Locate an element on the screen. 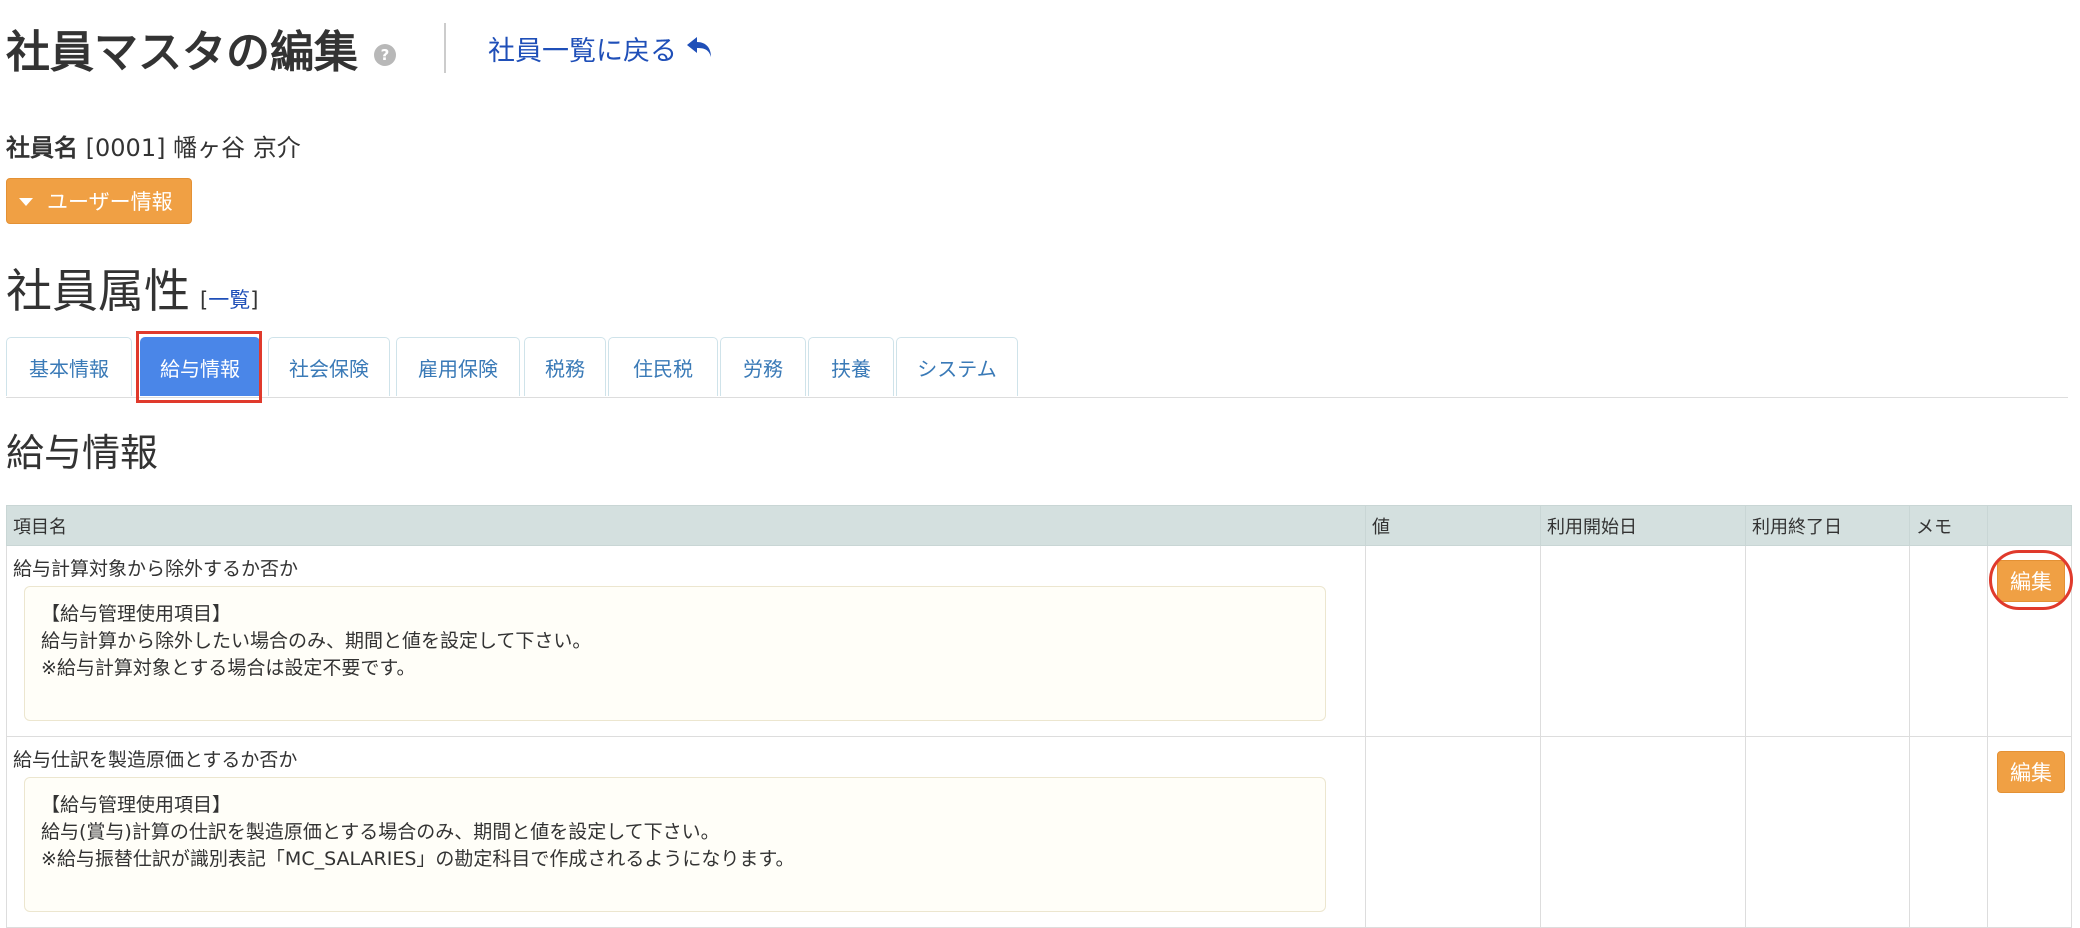  user-info-button-label: ユーザー情報 is located at coordinates (110, 202).